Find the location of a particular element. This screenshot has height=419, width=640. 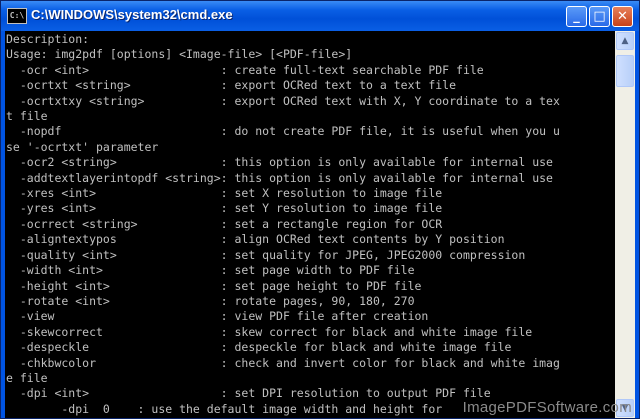

maximize-button: □ is located at coordinates (599, 16).